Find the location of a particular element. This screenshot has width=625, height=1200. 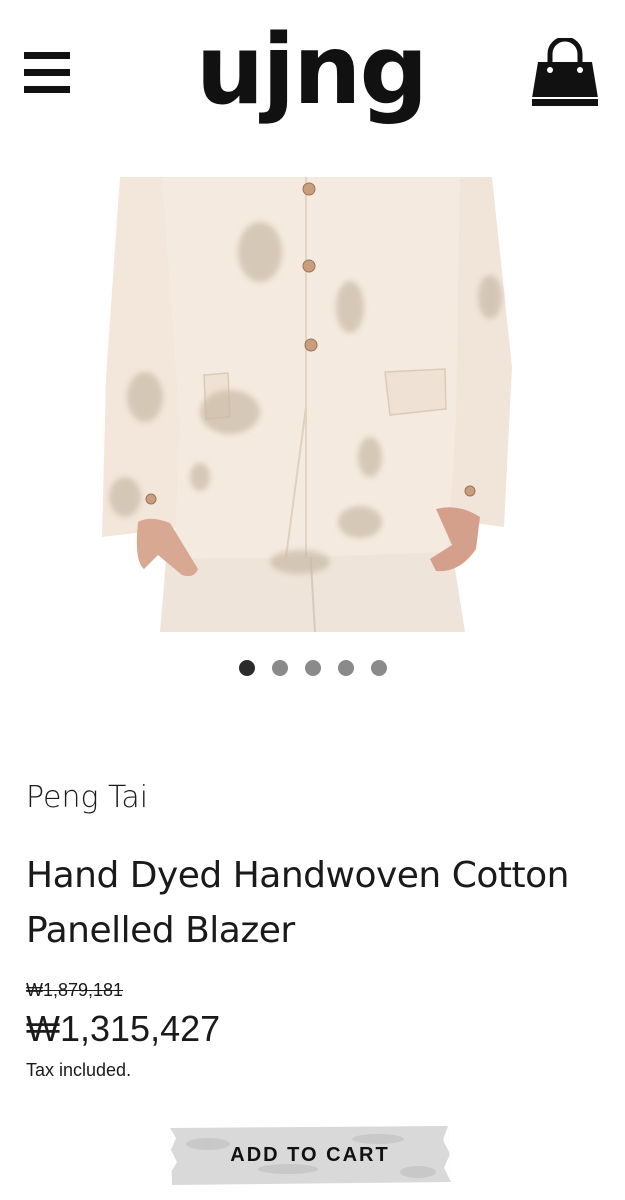

add-to-cart-button: ADD TO CART is located at coordinates (310, 1155).